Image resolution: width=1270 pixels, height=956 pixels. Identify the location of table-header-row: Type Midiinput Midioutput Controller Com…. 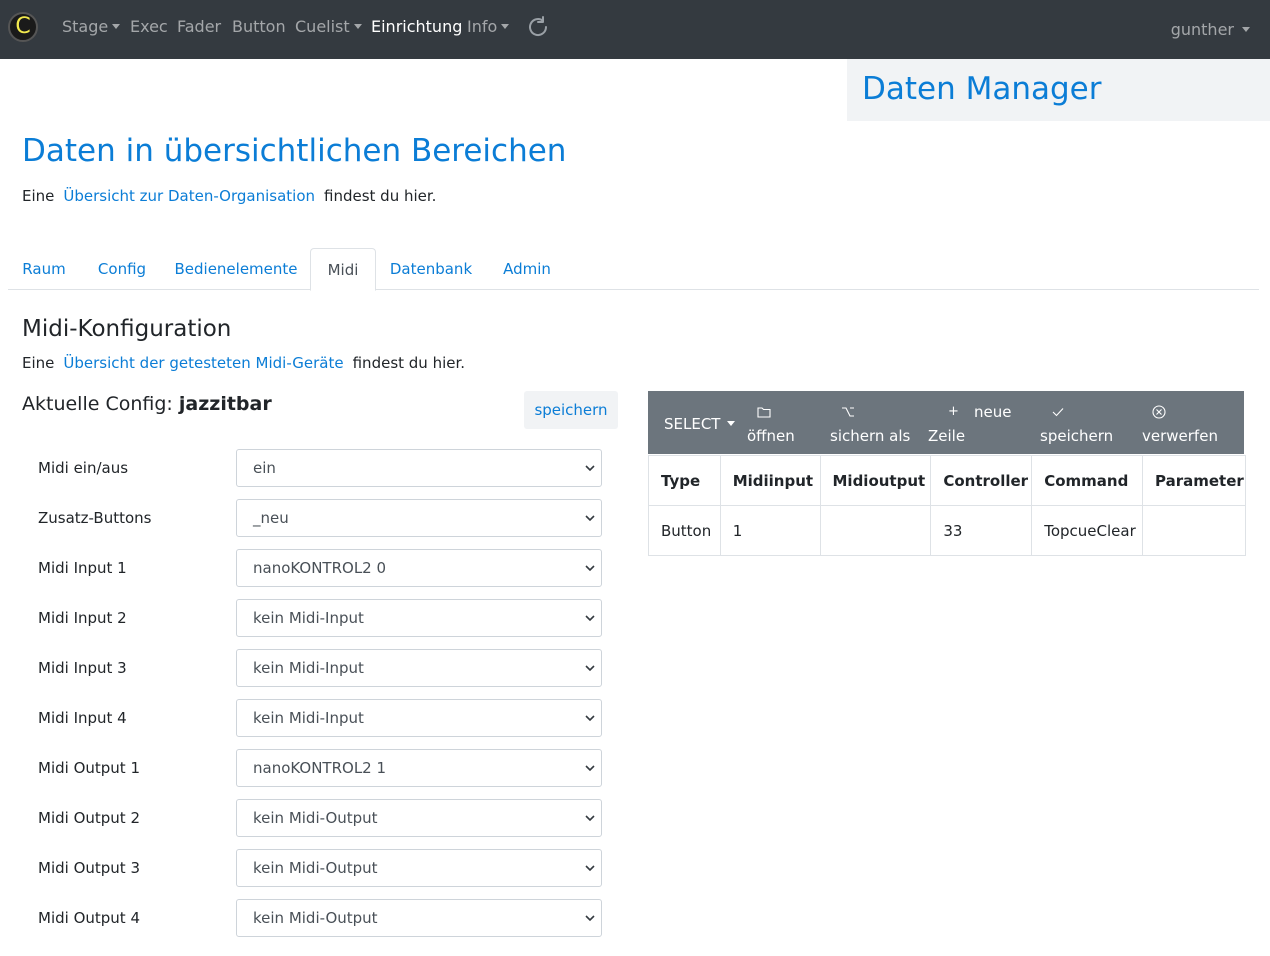
(947, 480).